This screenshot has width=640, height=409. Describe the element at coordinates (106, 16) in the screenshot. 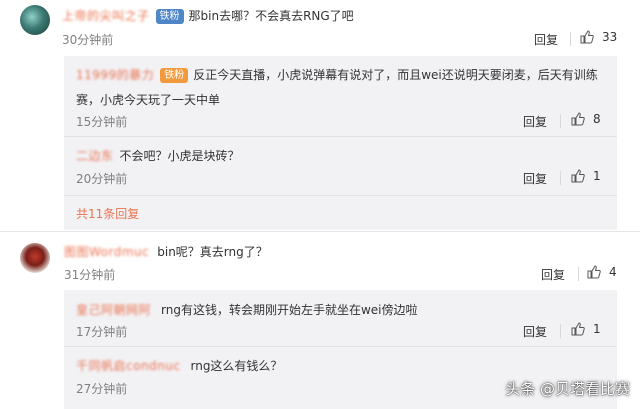

I see `comment-username: 上帝的尖叫之子` at that location.